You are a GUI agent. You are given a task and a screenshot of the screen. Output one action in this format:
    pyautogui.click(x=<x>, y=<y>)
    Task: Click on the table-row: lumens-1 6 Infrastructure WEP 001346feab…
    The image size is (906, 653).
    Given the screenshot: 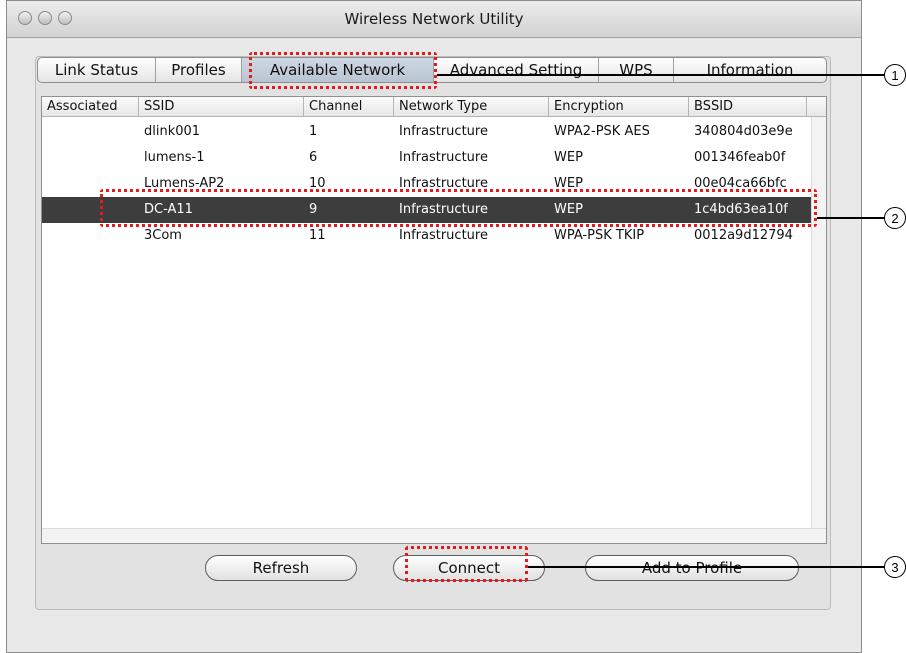 What is the action you would take?
    pyautogui.click(x=434, y=158)
    